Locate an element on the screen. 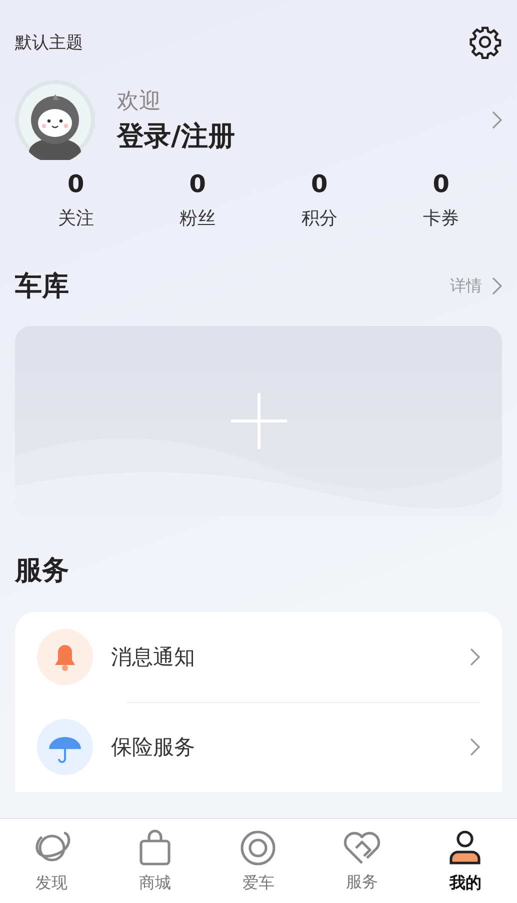 This screenshot has height=903, width=517. service-item: 消息通知 is located at coordinates (281, 657).